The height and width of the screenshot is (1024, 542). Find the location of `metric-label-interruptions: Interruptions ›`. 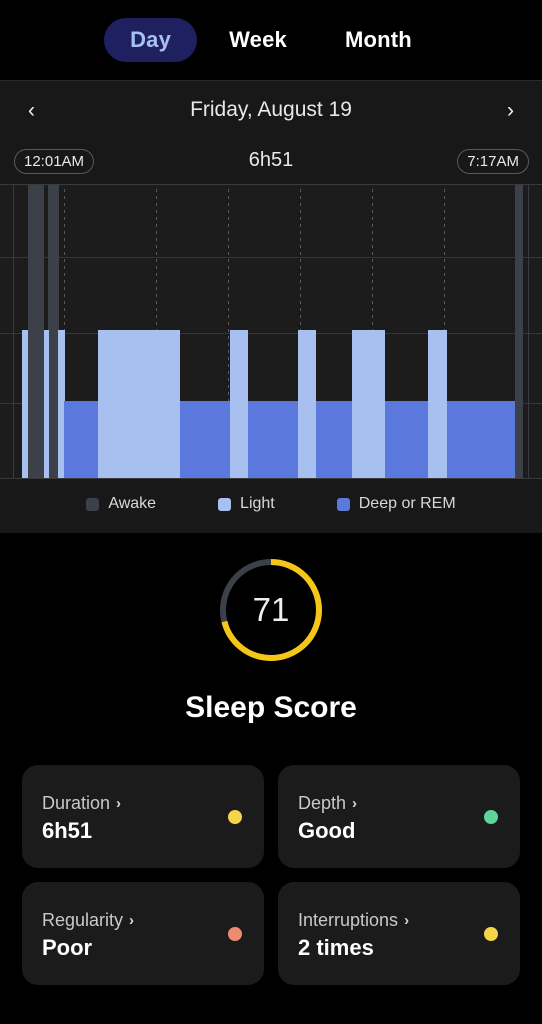

metric-label-interruptions: Interruptions › is located at coordinates (399, 920).